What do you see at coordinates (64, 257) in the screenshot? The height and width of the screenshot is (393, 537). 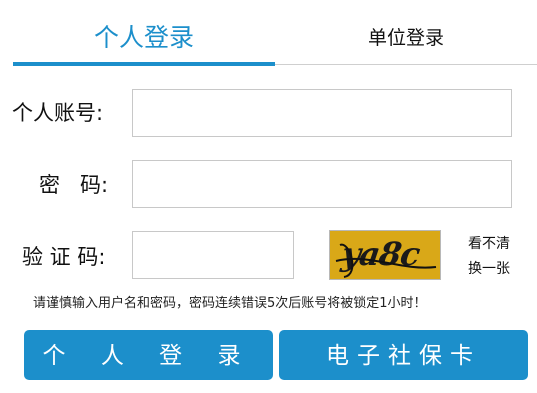 I see `captcha-label: 验 证 码:` at bounding box center [64, 257].